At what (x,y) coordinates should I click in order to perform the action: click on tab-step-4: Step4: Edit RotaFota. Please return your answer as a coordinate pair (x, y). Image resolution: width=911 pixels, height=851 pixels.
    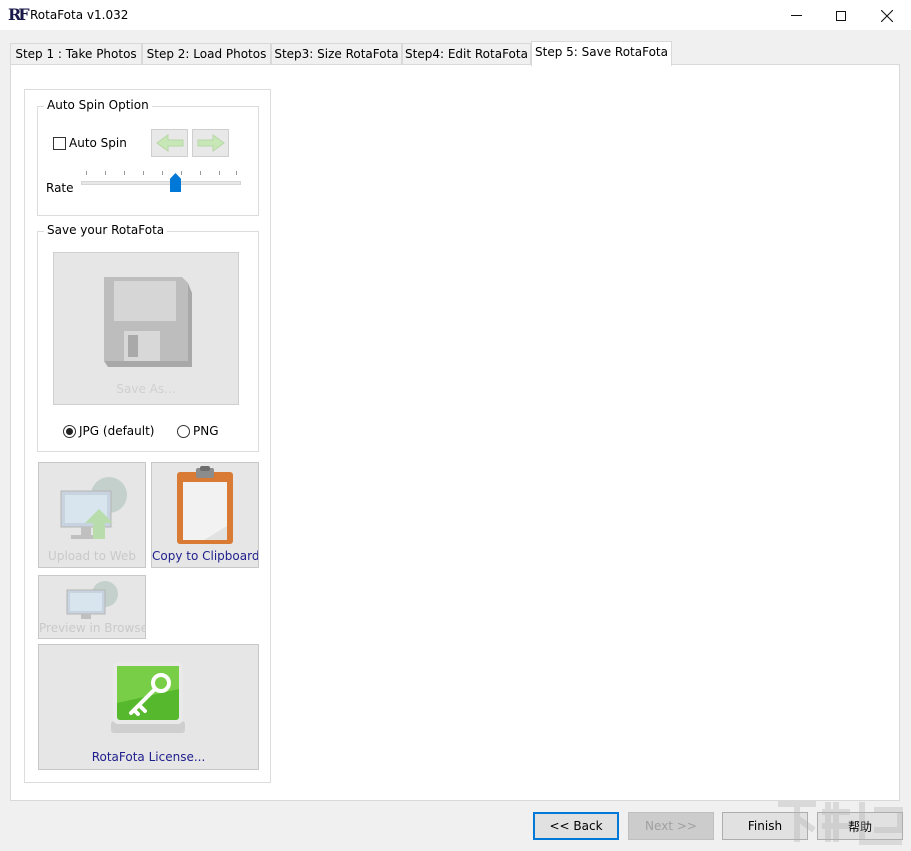
    Looking at the image, I should click on (466, 54).